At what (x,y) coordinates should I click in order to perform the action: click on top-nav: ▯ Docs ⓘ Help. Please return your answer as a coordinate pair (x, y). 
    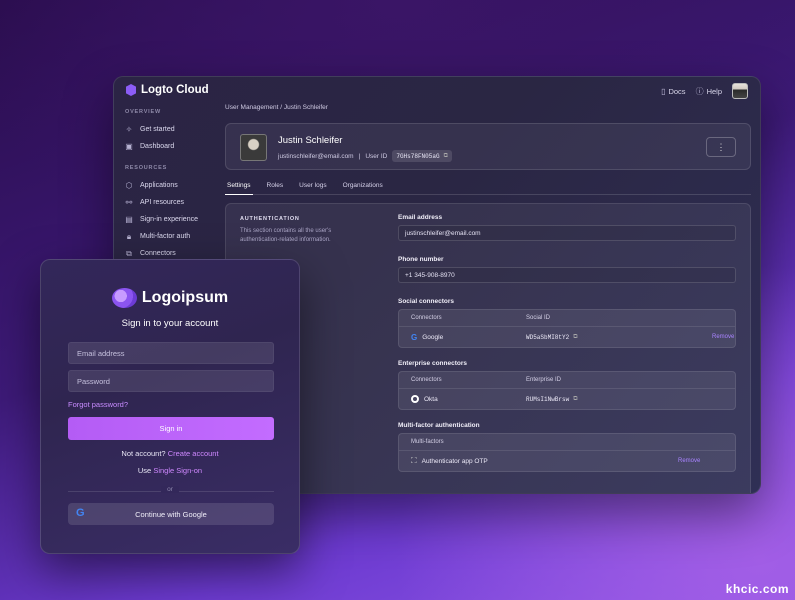
    Looking at the image, I should click on (704, 91).